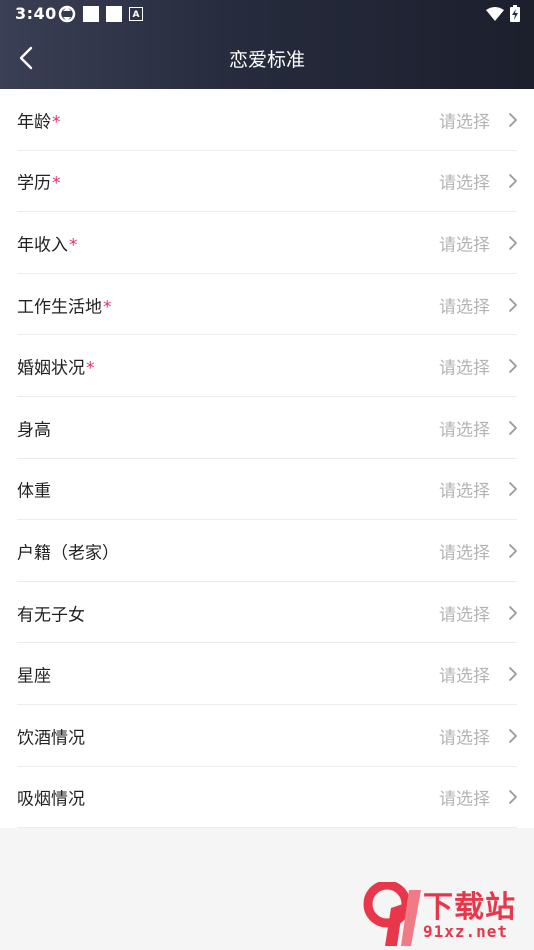 The width and height of the screenshot is (534, 950). I want to click on criteria-row: 有无子女 请选择, so click(267, 613).